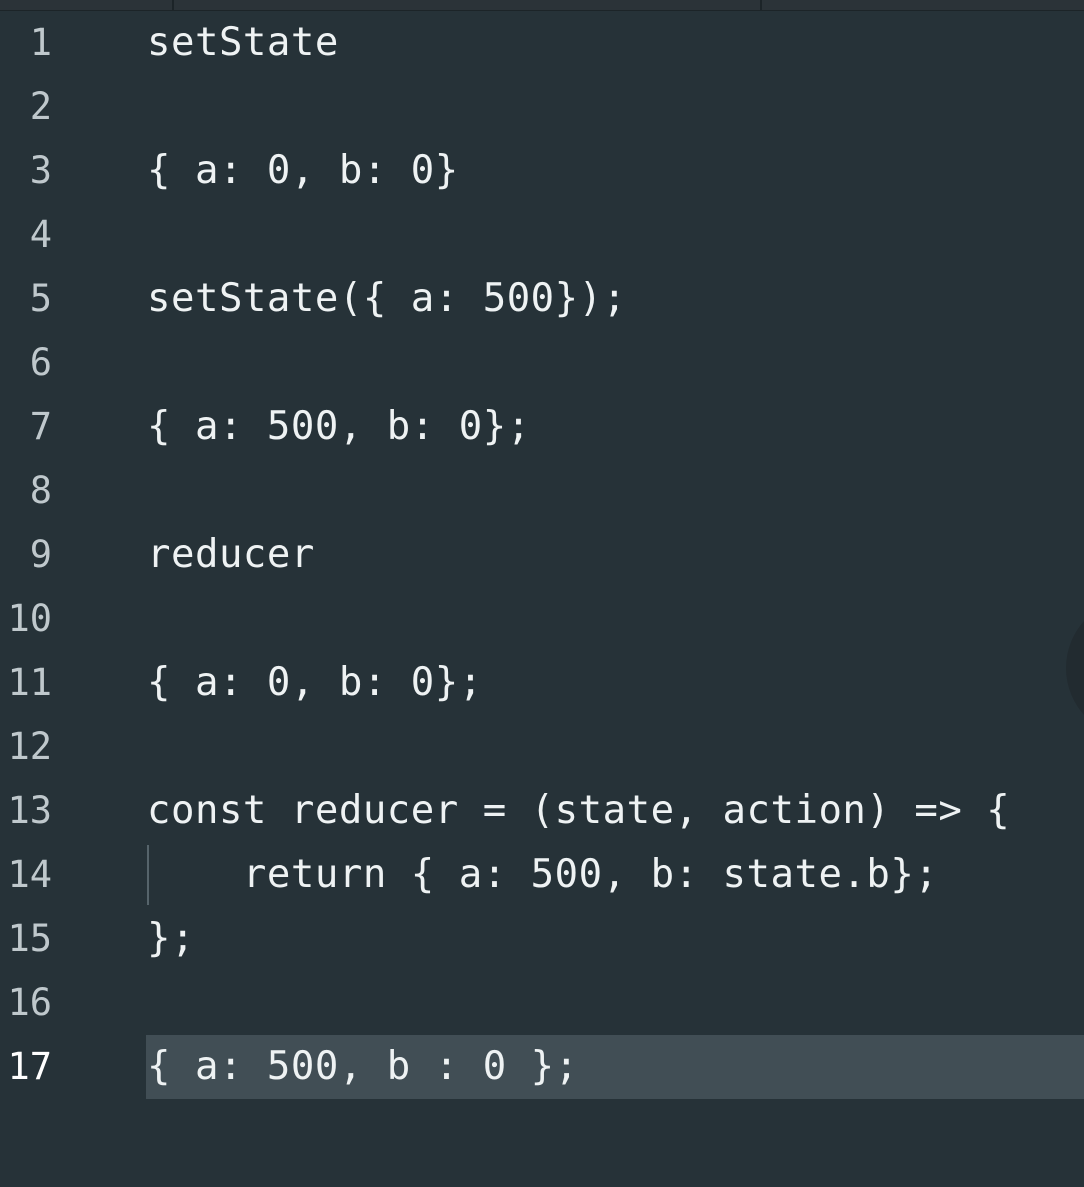 Image resolution: width=1084 pixels, height=1187 pixels. I want to click on code-line-16: 16, so click(542, 1003).